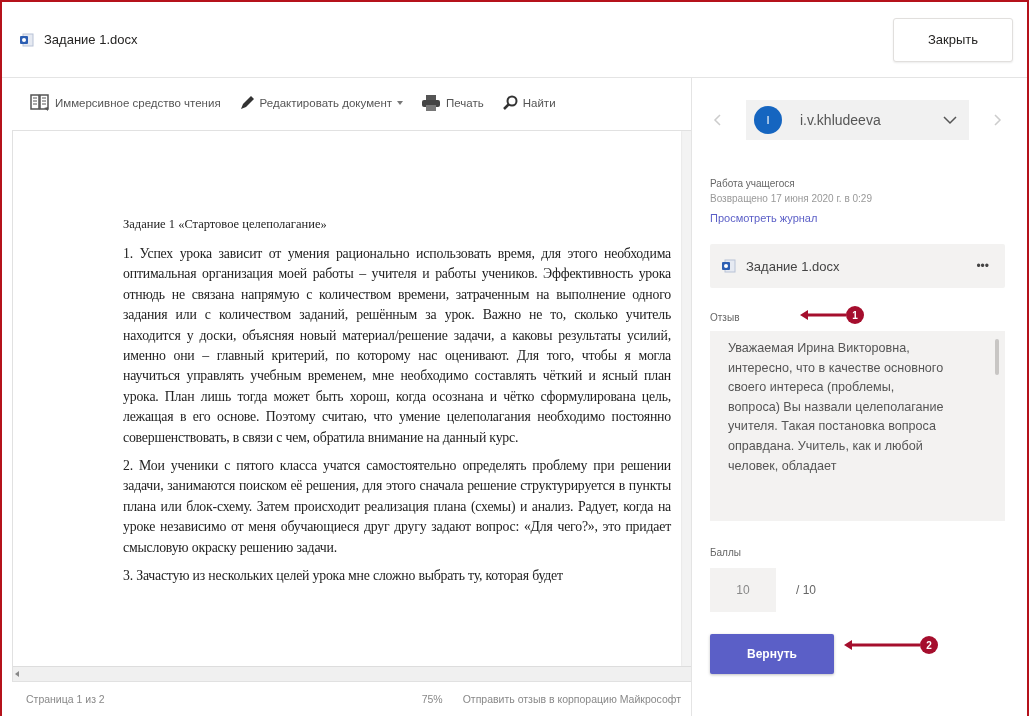  I want to click on print-button: Печать, so click(452, 103).